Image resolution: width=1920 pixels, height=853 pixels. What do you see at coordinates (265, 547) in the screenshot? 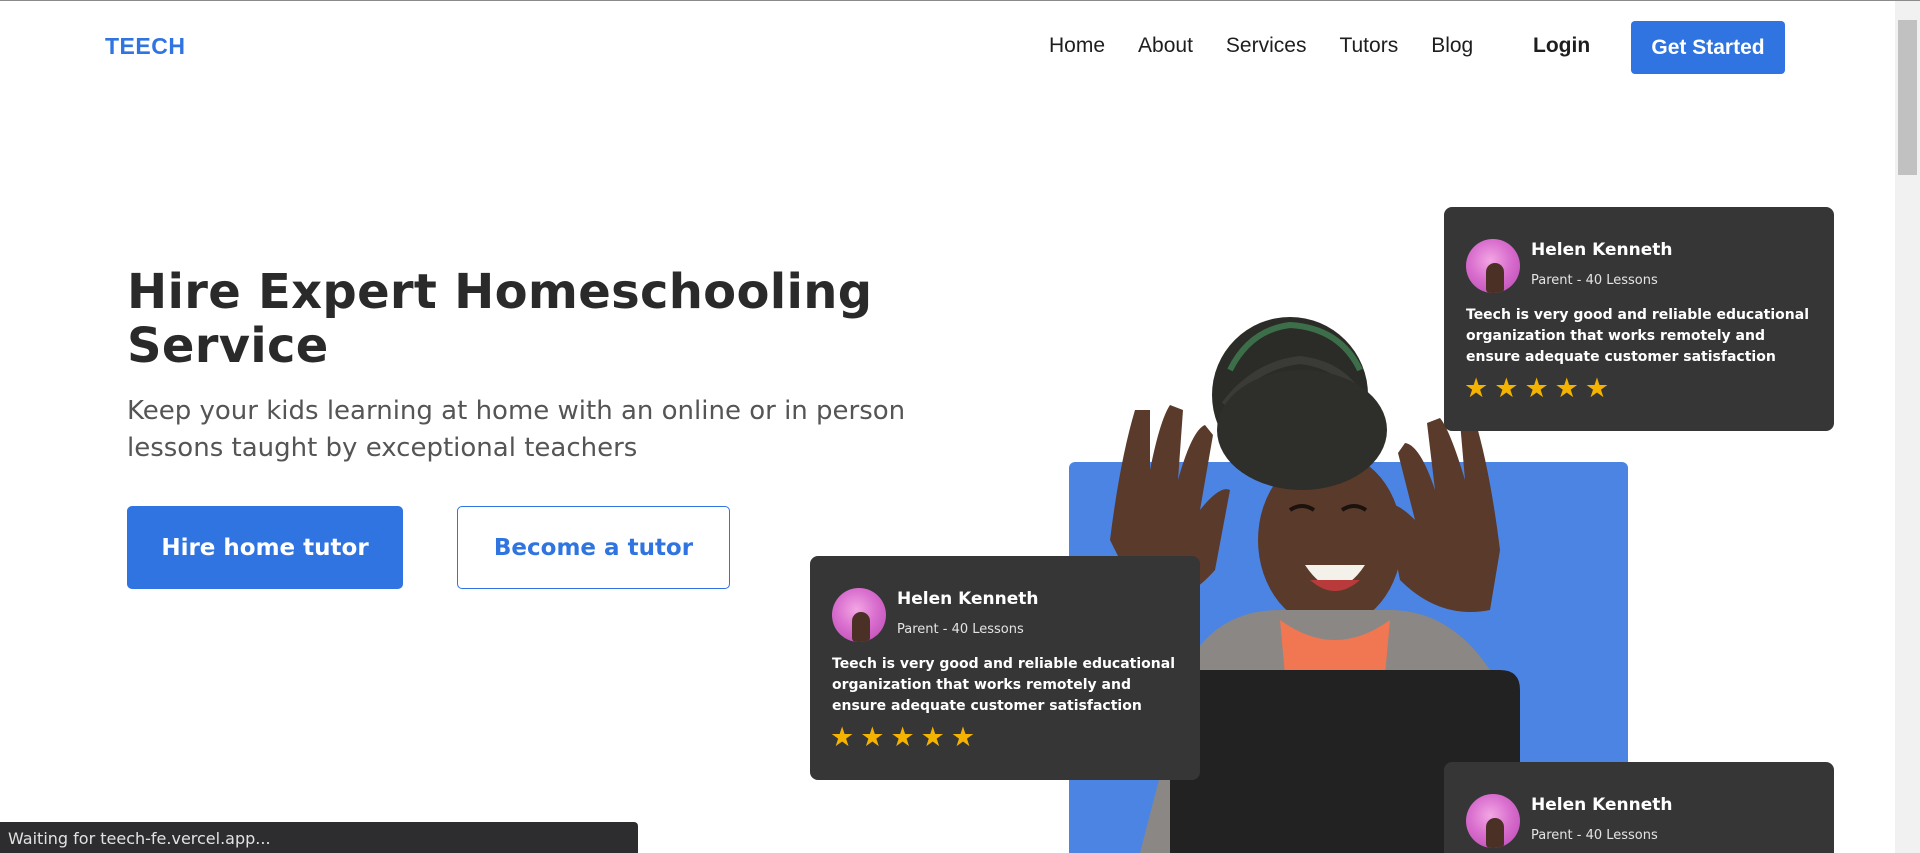
I see `hire-home-tutor-button: Hire home tutor` at bounding box center [265, 547].